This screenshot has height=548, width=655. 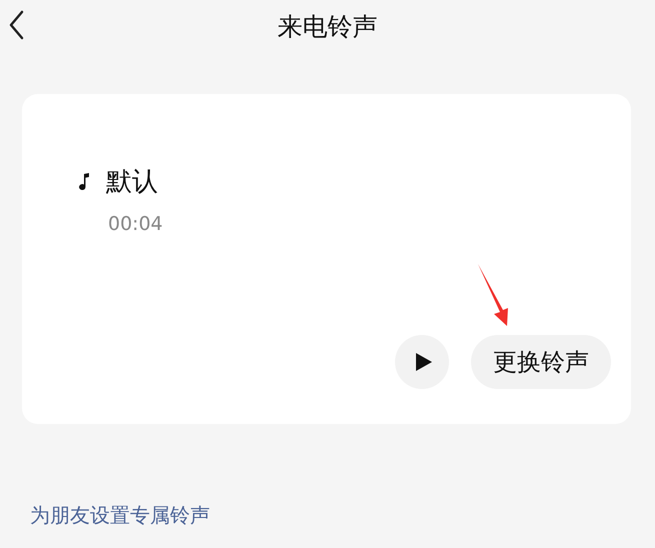 What do you see at coordinates (132, 182) in the screenshot?
I see `ringtone-name: 默认` at bounding box center [132, 182].